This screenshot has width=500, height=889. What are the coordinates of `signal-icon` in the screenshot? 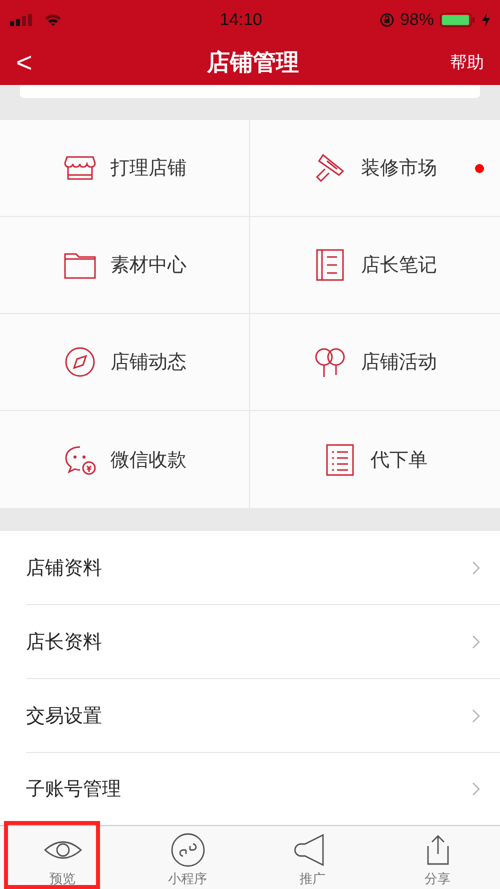 It's located at (21, 20).